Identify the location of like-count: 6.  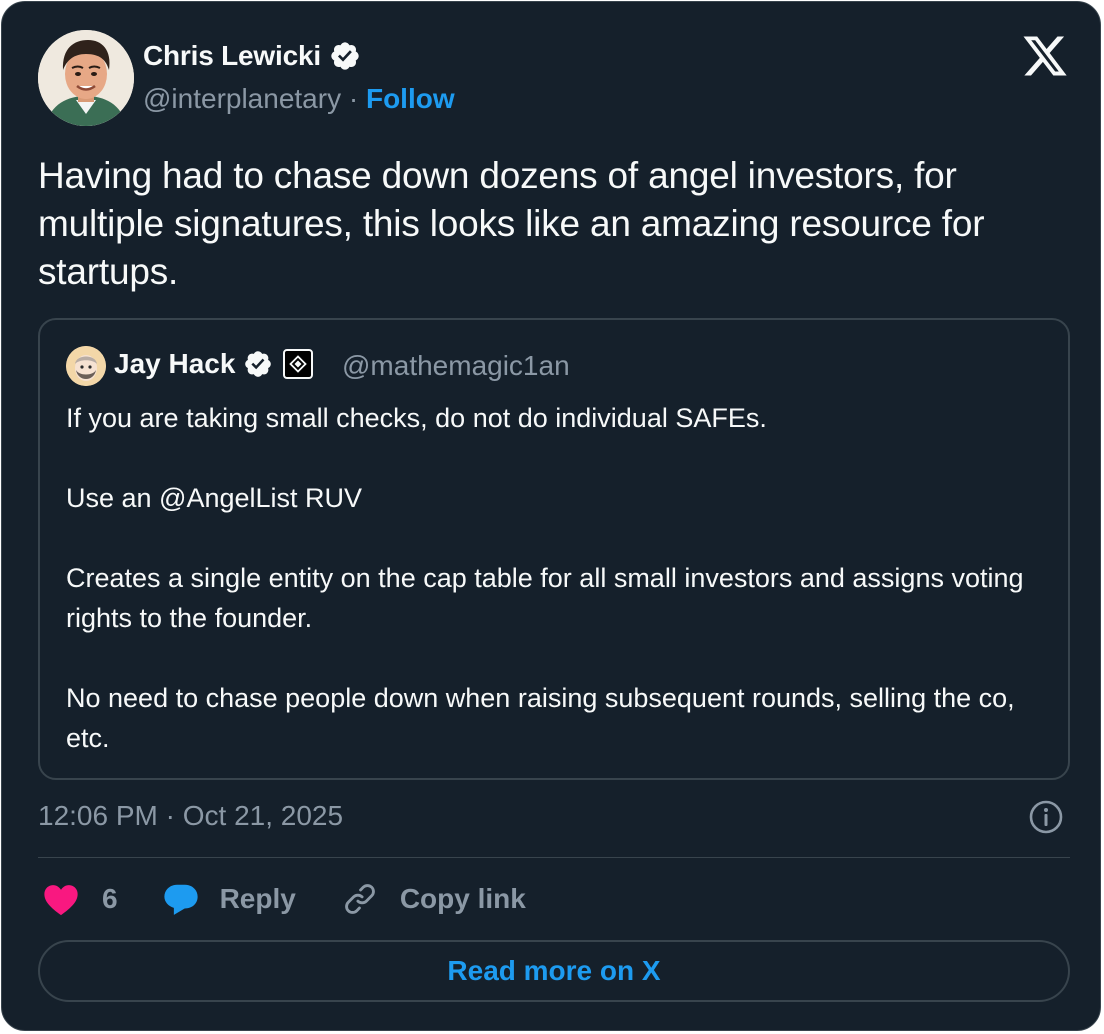
(110, 898).